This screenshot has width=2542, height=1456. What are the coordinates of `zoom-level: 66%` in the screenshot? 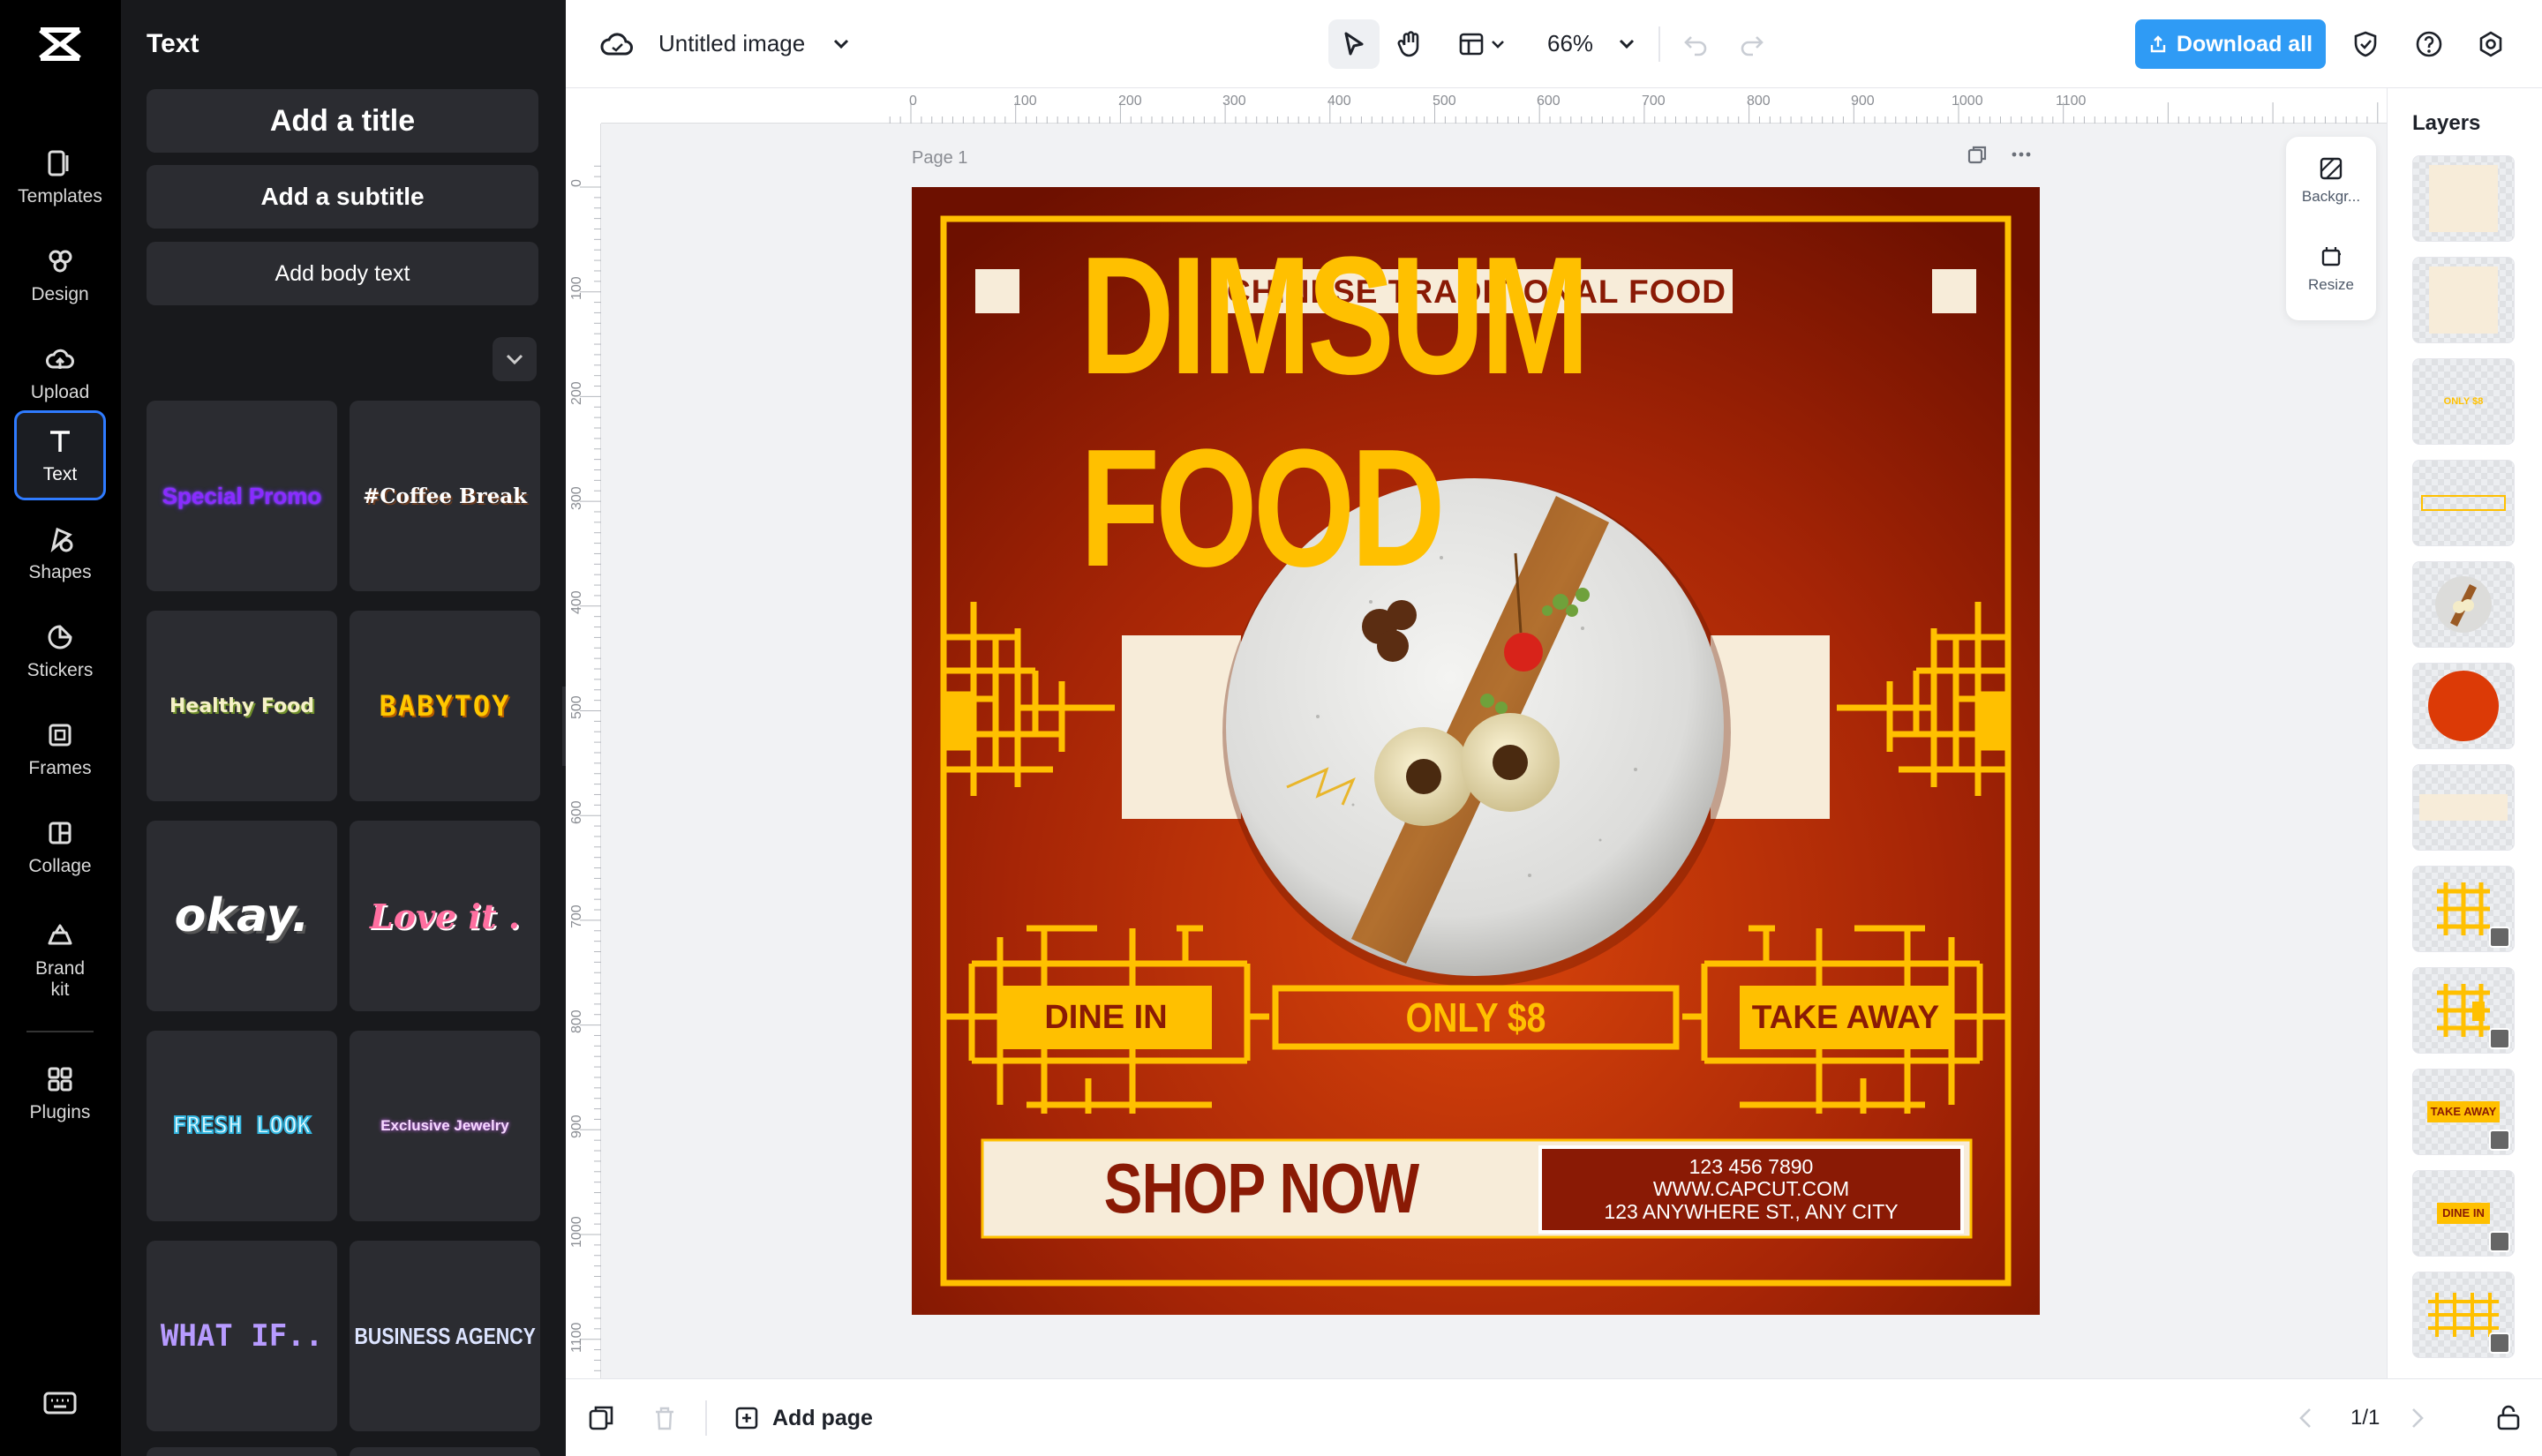 It's located at (1570, 43).